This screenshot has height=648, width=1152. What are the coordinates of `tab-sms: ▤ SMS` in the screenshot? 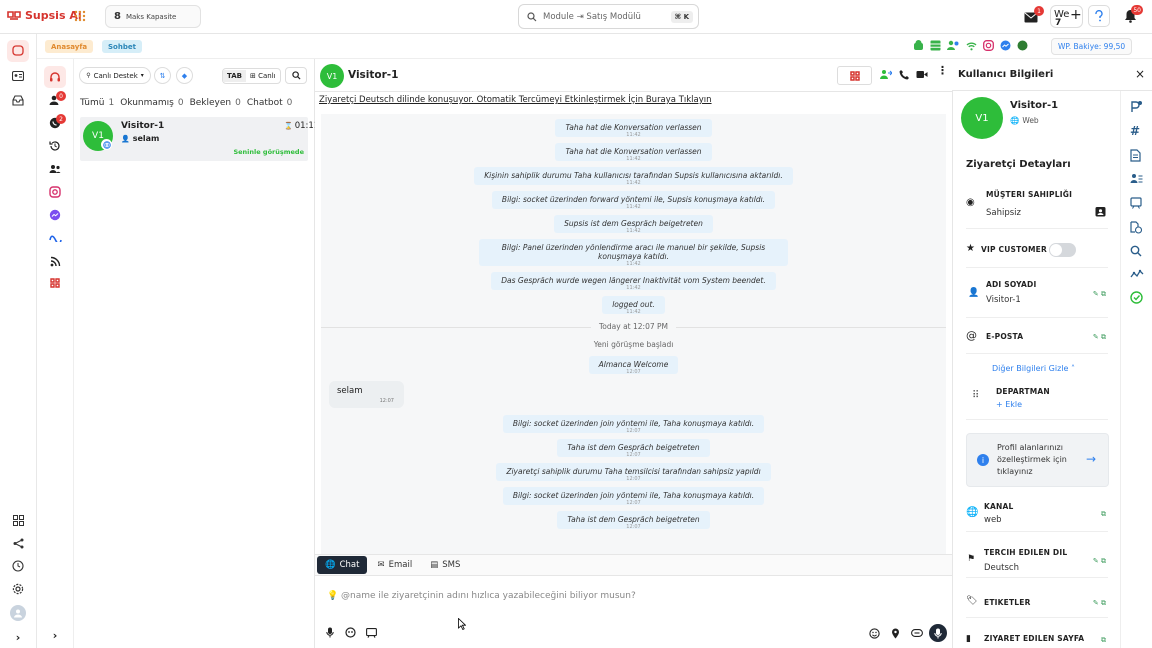 It's located at (445, 565).